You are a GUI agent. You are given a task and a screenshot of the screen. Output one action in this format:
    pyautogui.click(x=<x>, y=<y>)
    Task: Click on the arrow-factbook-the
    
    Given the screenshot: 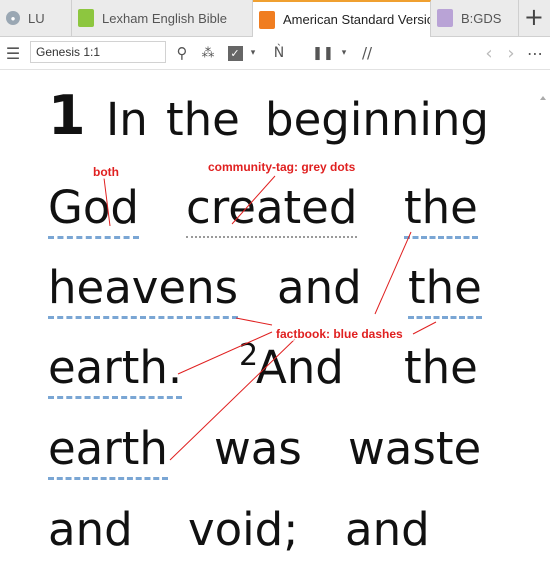 What is the action you would take?
    pyautogui.click(x=393, y=273)
    